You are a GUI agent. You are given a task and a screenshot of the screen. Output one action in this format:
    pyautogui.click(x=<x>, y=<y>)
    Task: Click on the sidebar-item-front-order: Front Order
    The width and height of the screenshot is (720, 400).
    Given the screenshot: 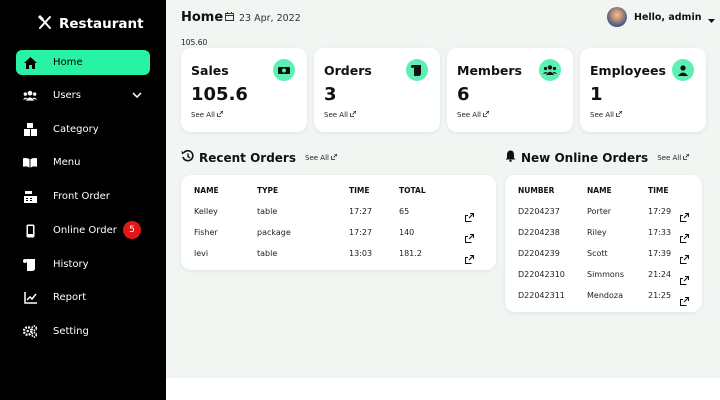 What is the action you would take?
    pyautogui.click(x=83, y=196)
    